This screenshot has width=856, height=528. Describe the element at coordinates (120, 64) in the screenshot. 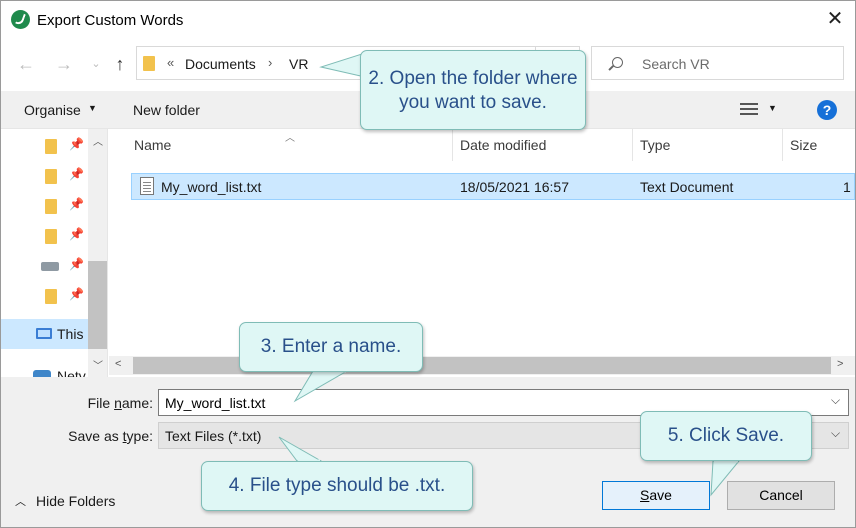

I see `up-arrow-icon: ↑` at that location.